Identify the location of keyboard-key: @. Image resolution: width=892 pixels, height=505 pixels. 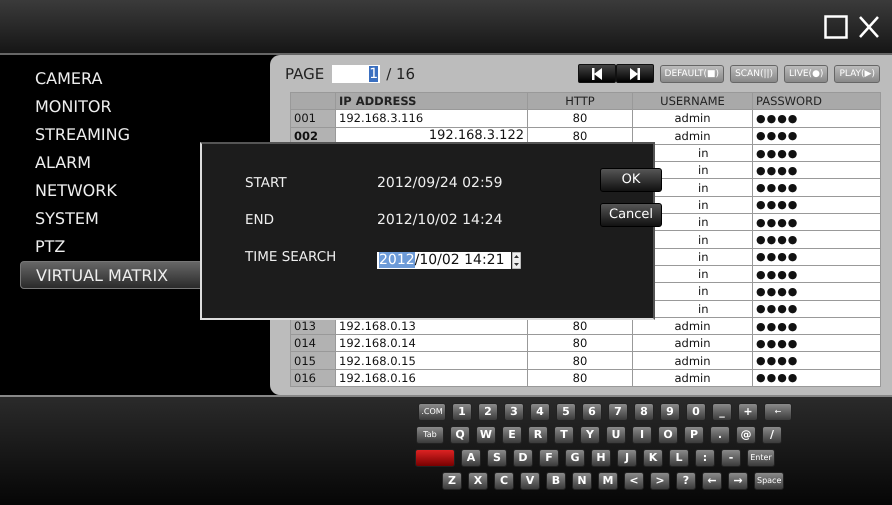
(746, 435).